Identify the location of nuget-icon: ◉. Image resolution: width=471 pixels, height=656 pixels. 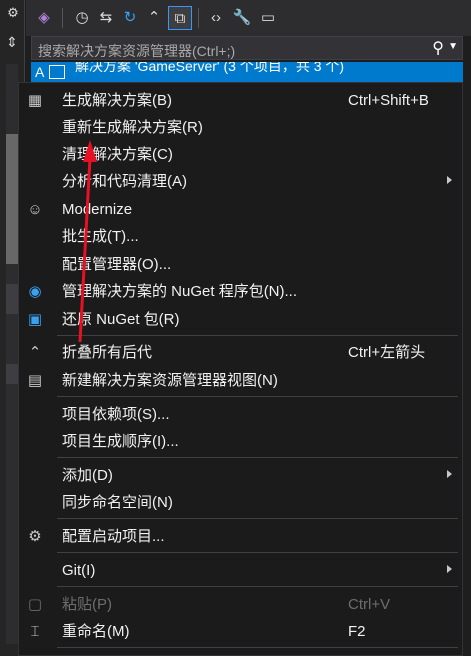
(35, 291).